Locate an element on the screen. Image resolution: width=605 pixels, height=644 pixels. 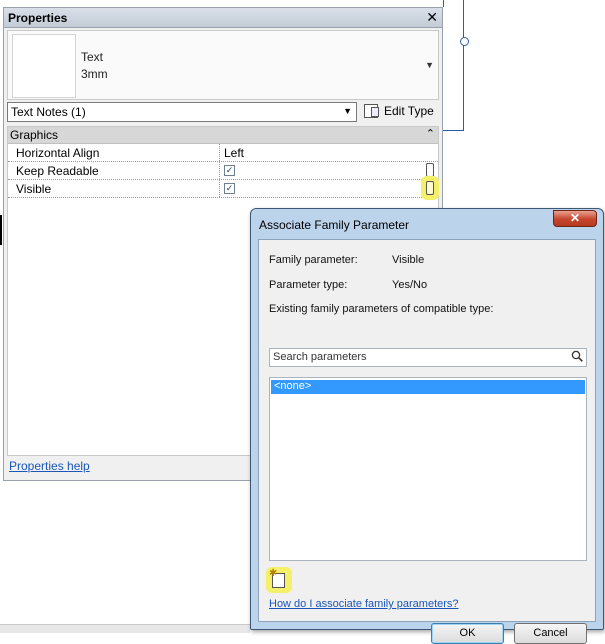
search-icon is located at coordinates (577, 356).